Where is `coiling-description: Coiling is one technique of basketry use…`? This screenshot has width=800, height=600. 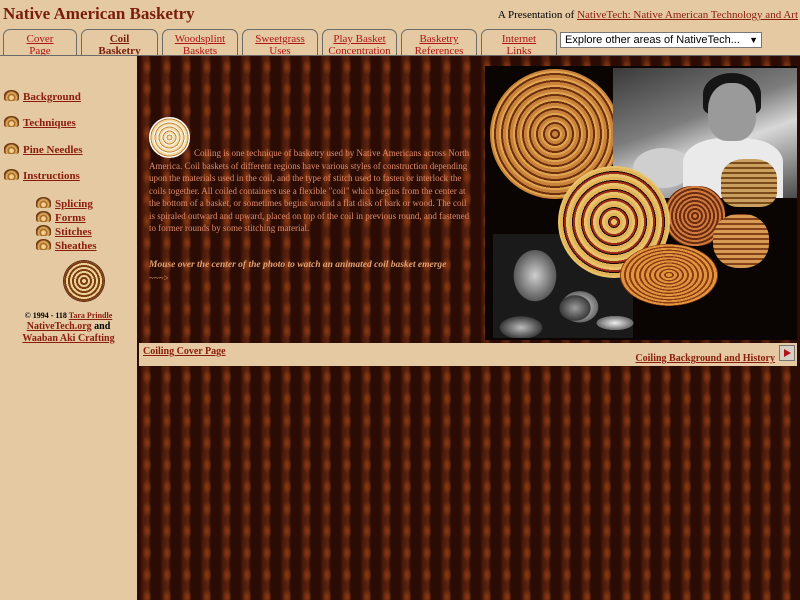 coiling-description: Coiling is one technique of basketry use… is located at coordinates (309, 190).